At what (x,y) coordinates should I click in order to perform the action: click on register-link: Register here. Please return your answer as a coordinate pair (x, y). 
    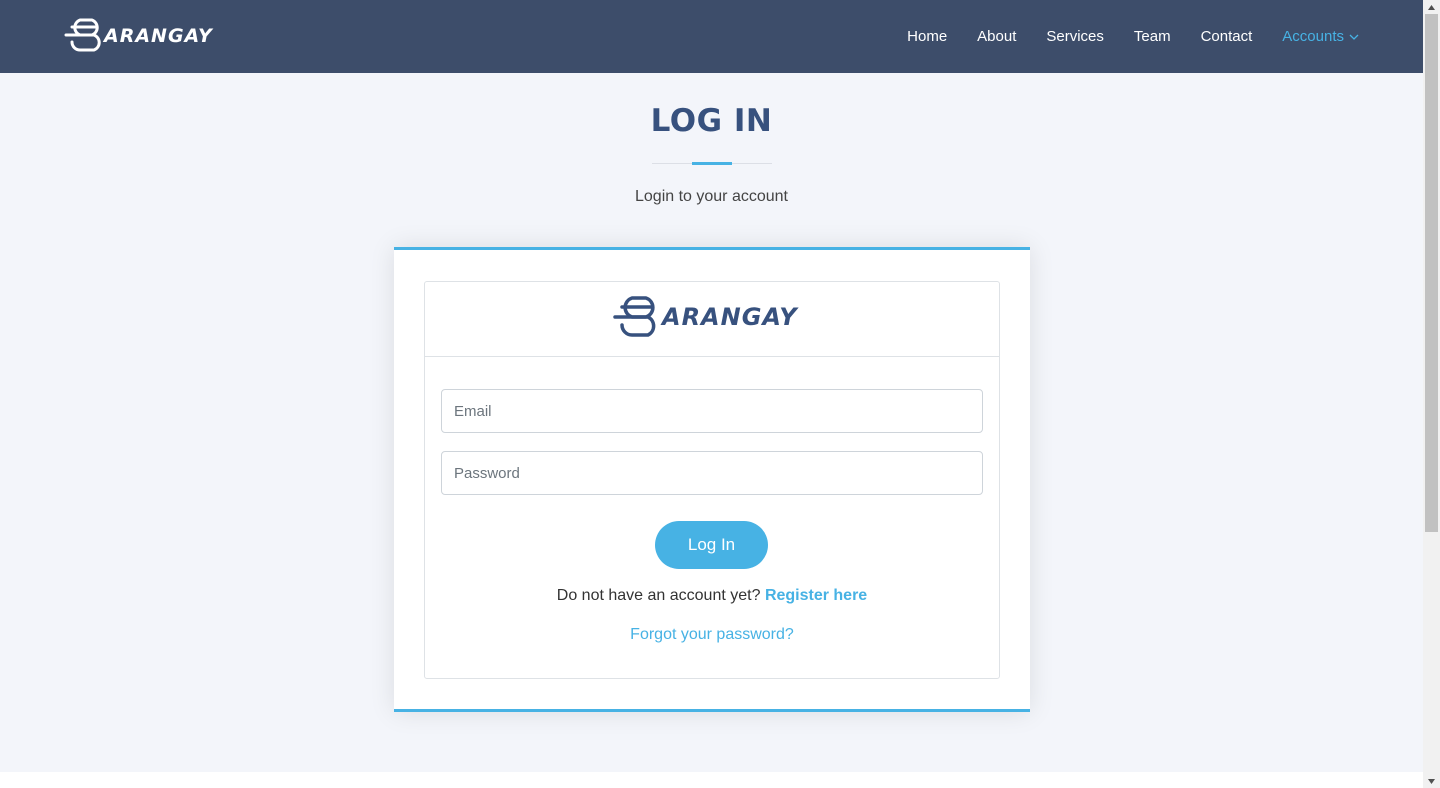
    Looking at the image, I should click on (816, 595).